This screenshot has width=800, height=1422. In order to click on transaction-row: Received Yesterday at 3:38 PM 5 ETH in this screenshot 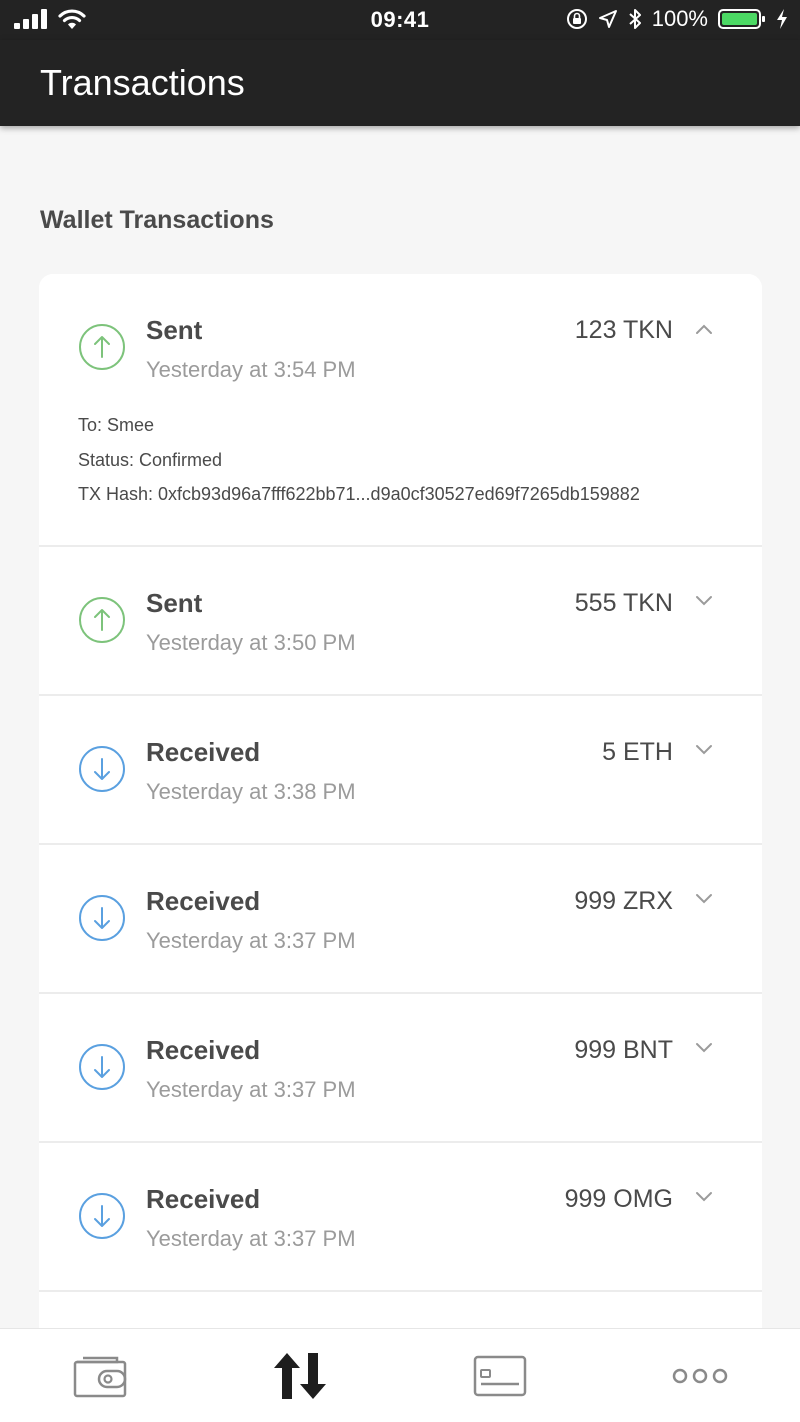, I will do `click(400, 770)`.